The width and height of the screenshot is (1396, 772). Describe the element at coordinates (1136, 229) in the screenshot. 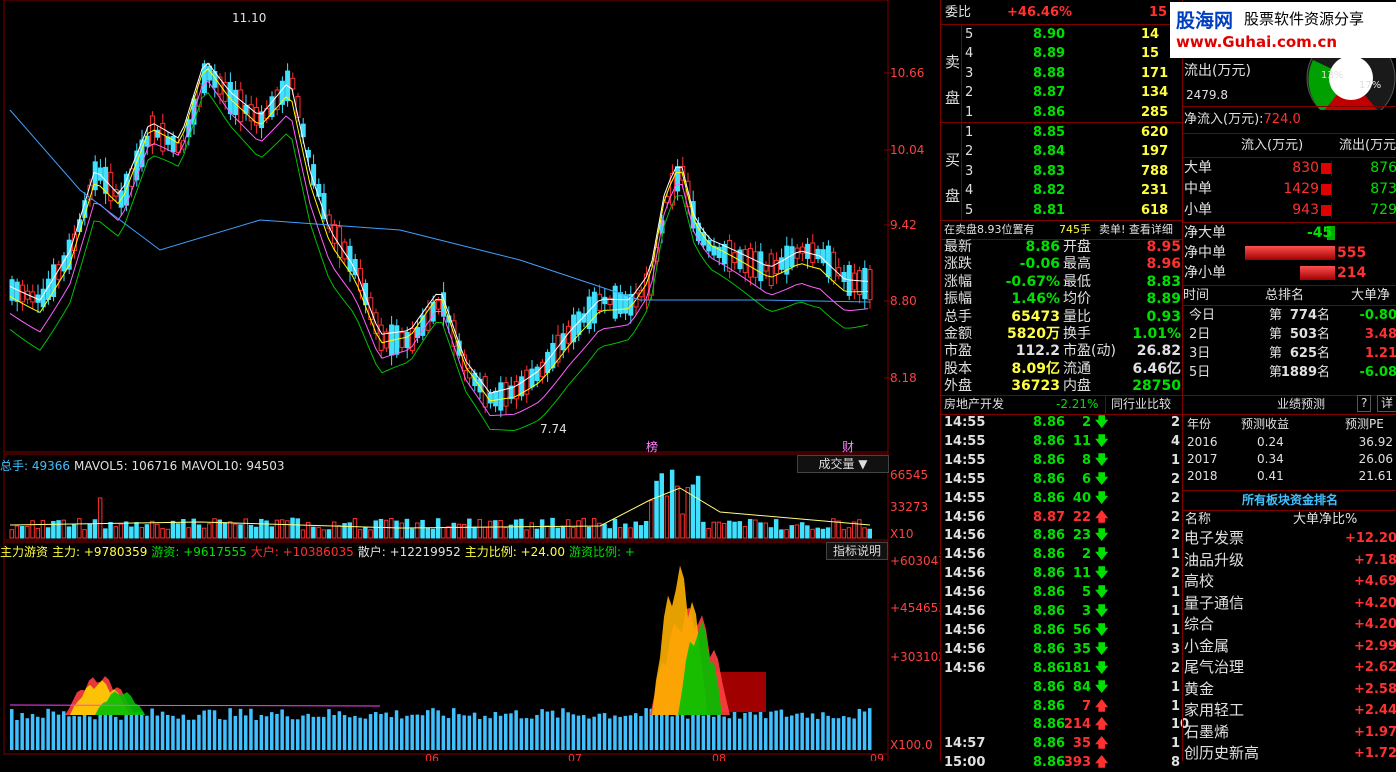

I see `notice-link: 卖单! 查看详细` at that location.